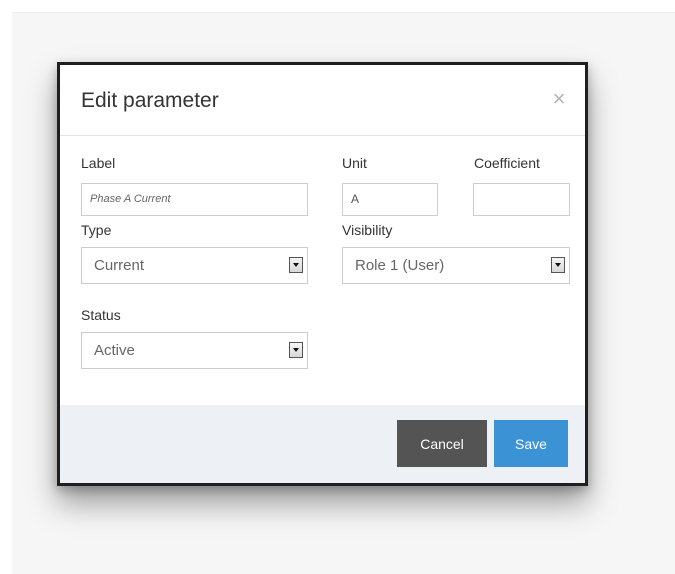 Image resolution: width=675 pixels, height=574 pixels. I want to click on status-select: Active, so click(194, 350).